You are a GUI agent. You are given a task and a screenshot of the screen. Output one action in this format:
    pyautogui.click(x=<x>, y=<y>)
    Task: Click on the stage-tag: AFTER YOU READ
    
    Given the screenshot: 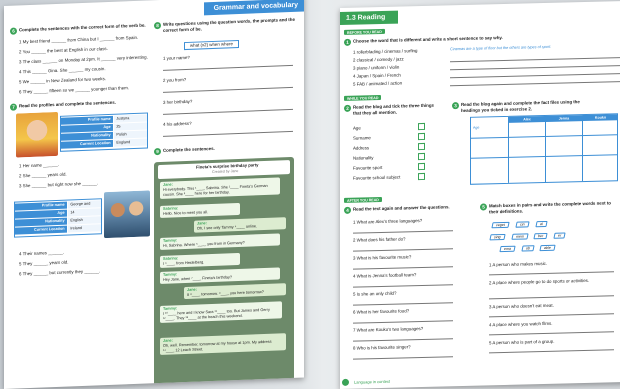 What is the action you would take?
    pyautogui.click(x=363, y=199)
    